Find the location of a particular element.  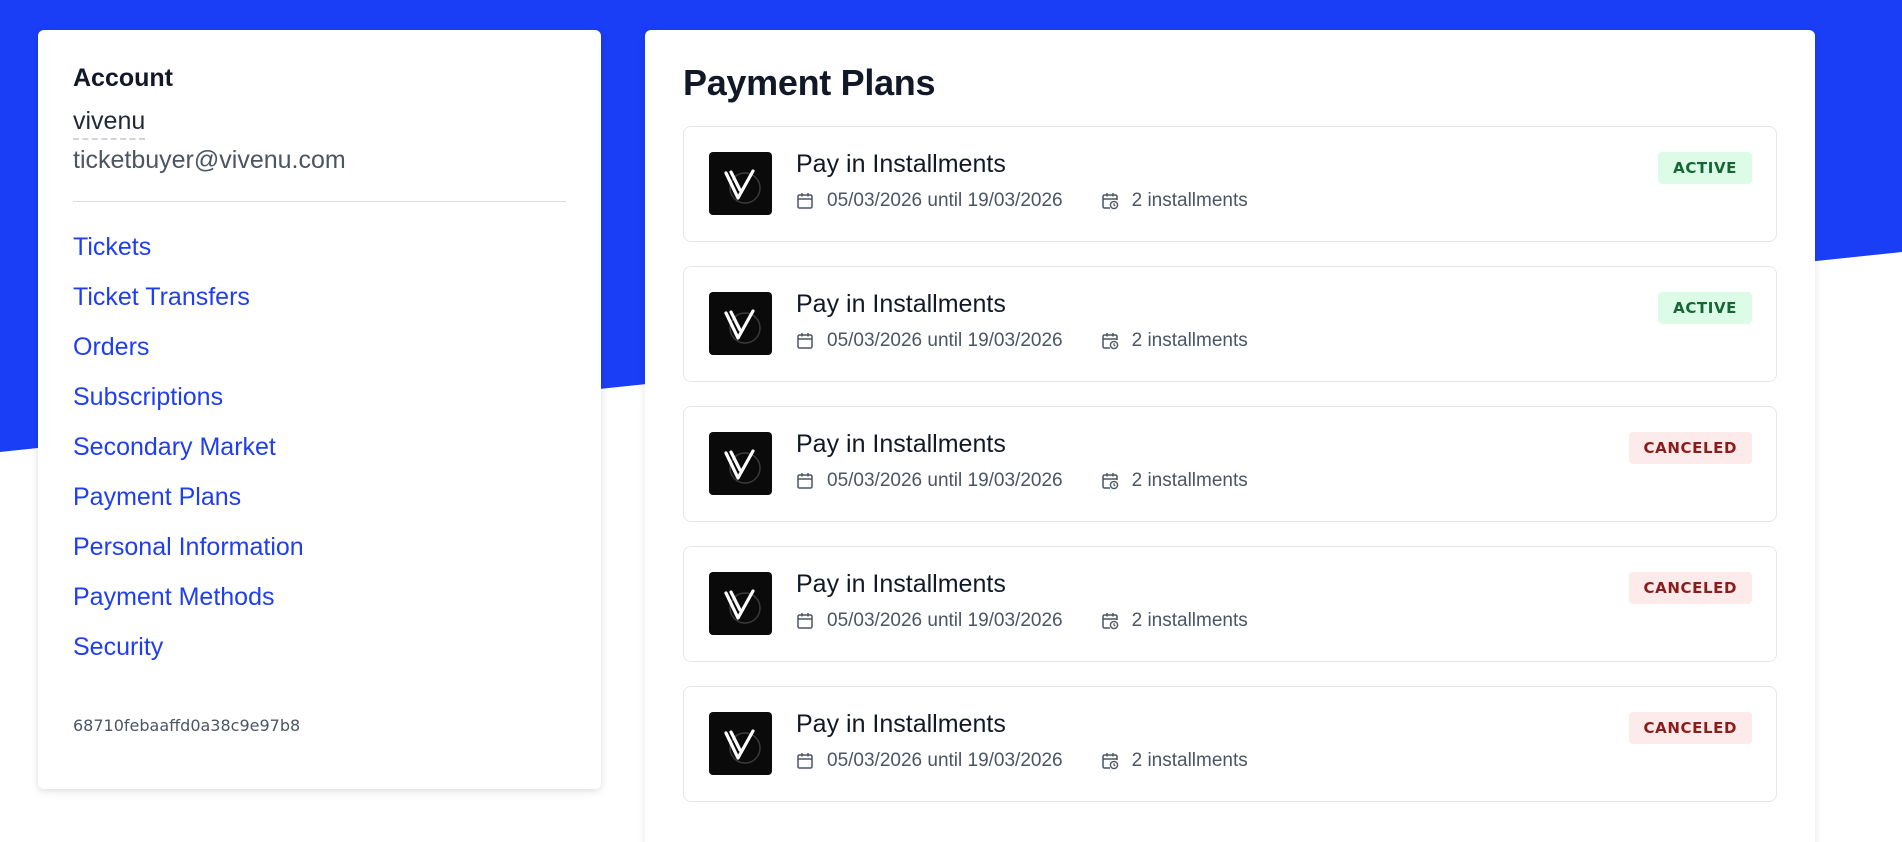

nav-payment-methods: Payment Methods is located at coordinates (174, 597).